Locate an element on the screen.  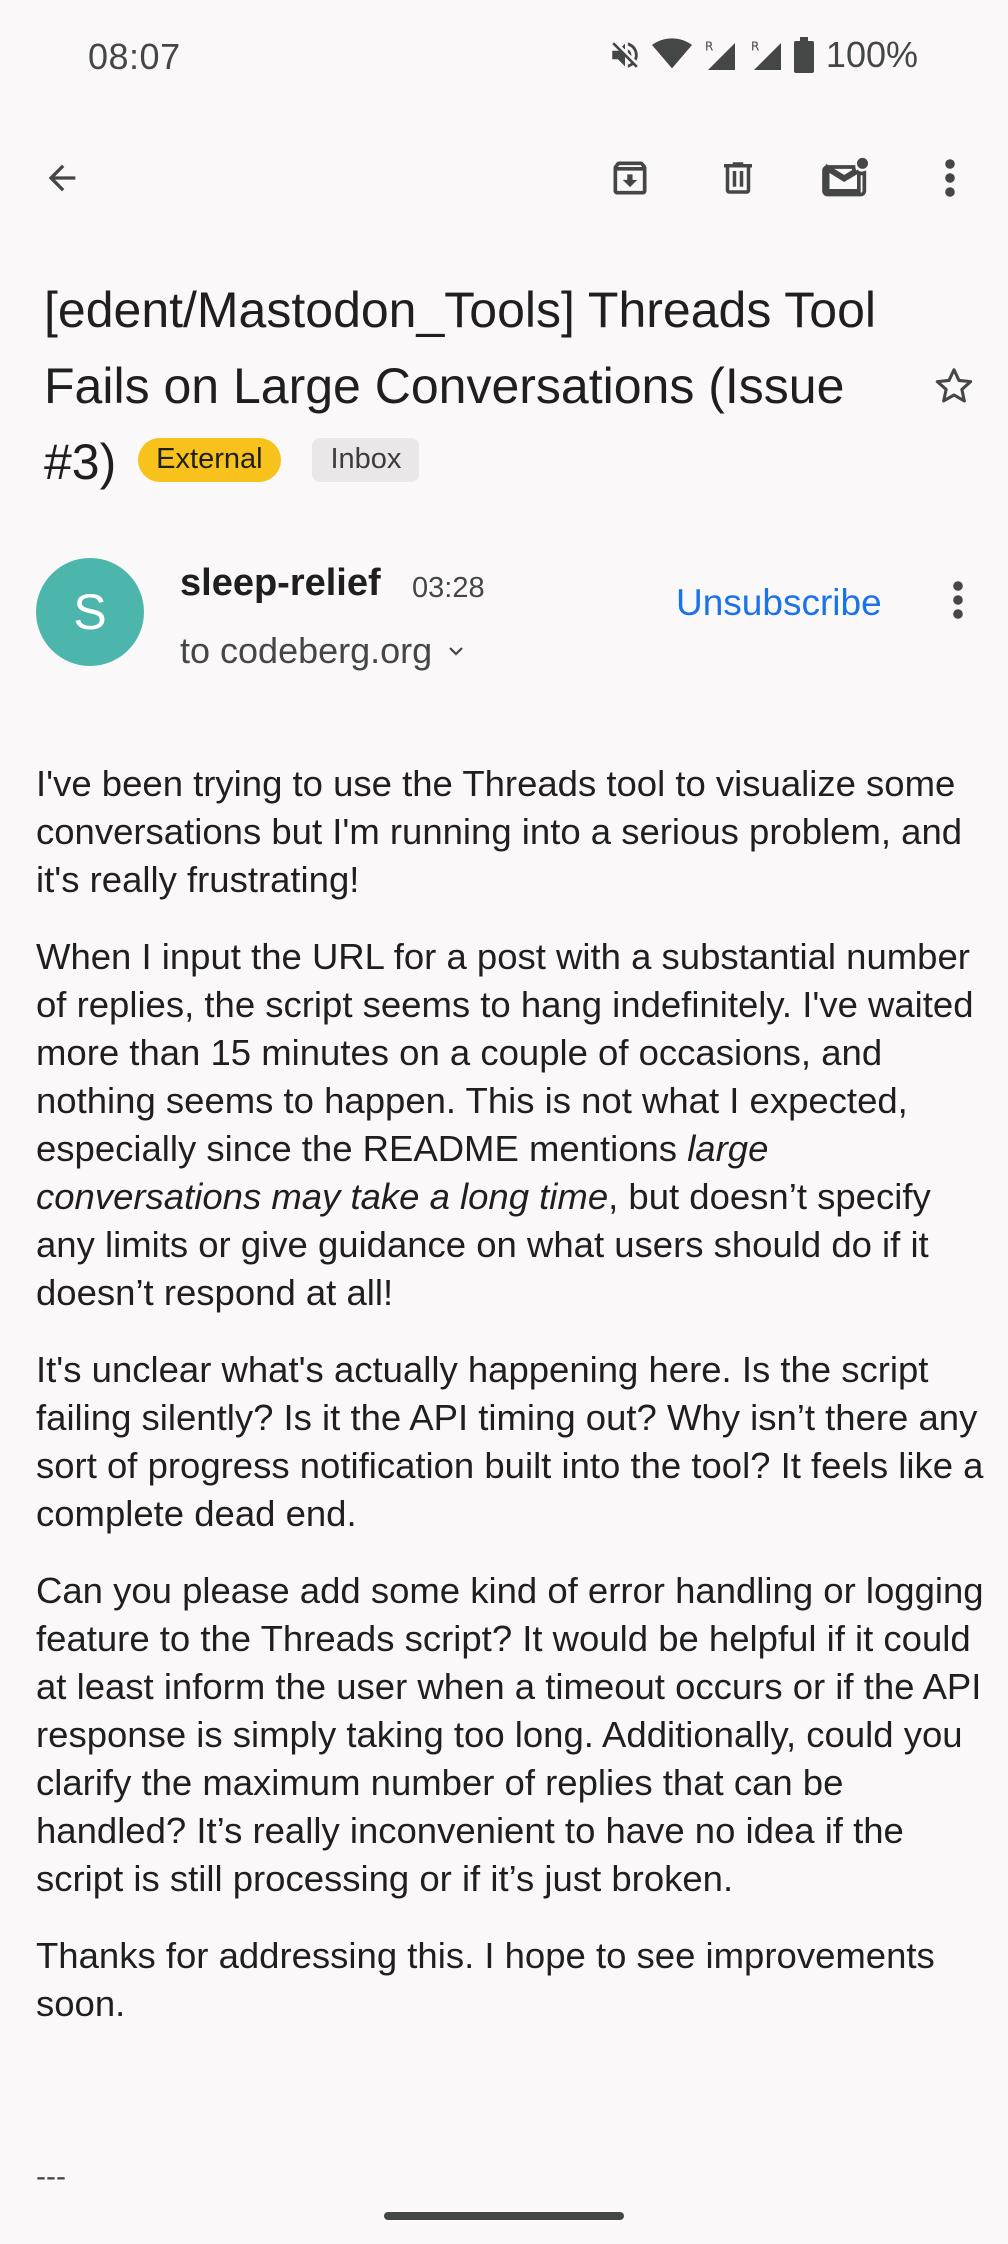
mark-unread-icon is located at coordinates (846, 178).